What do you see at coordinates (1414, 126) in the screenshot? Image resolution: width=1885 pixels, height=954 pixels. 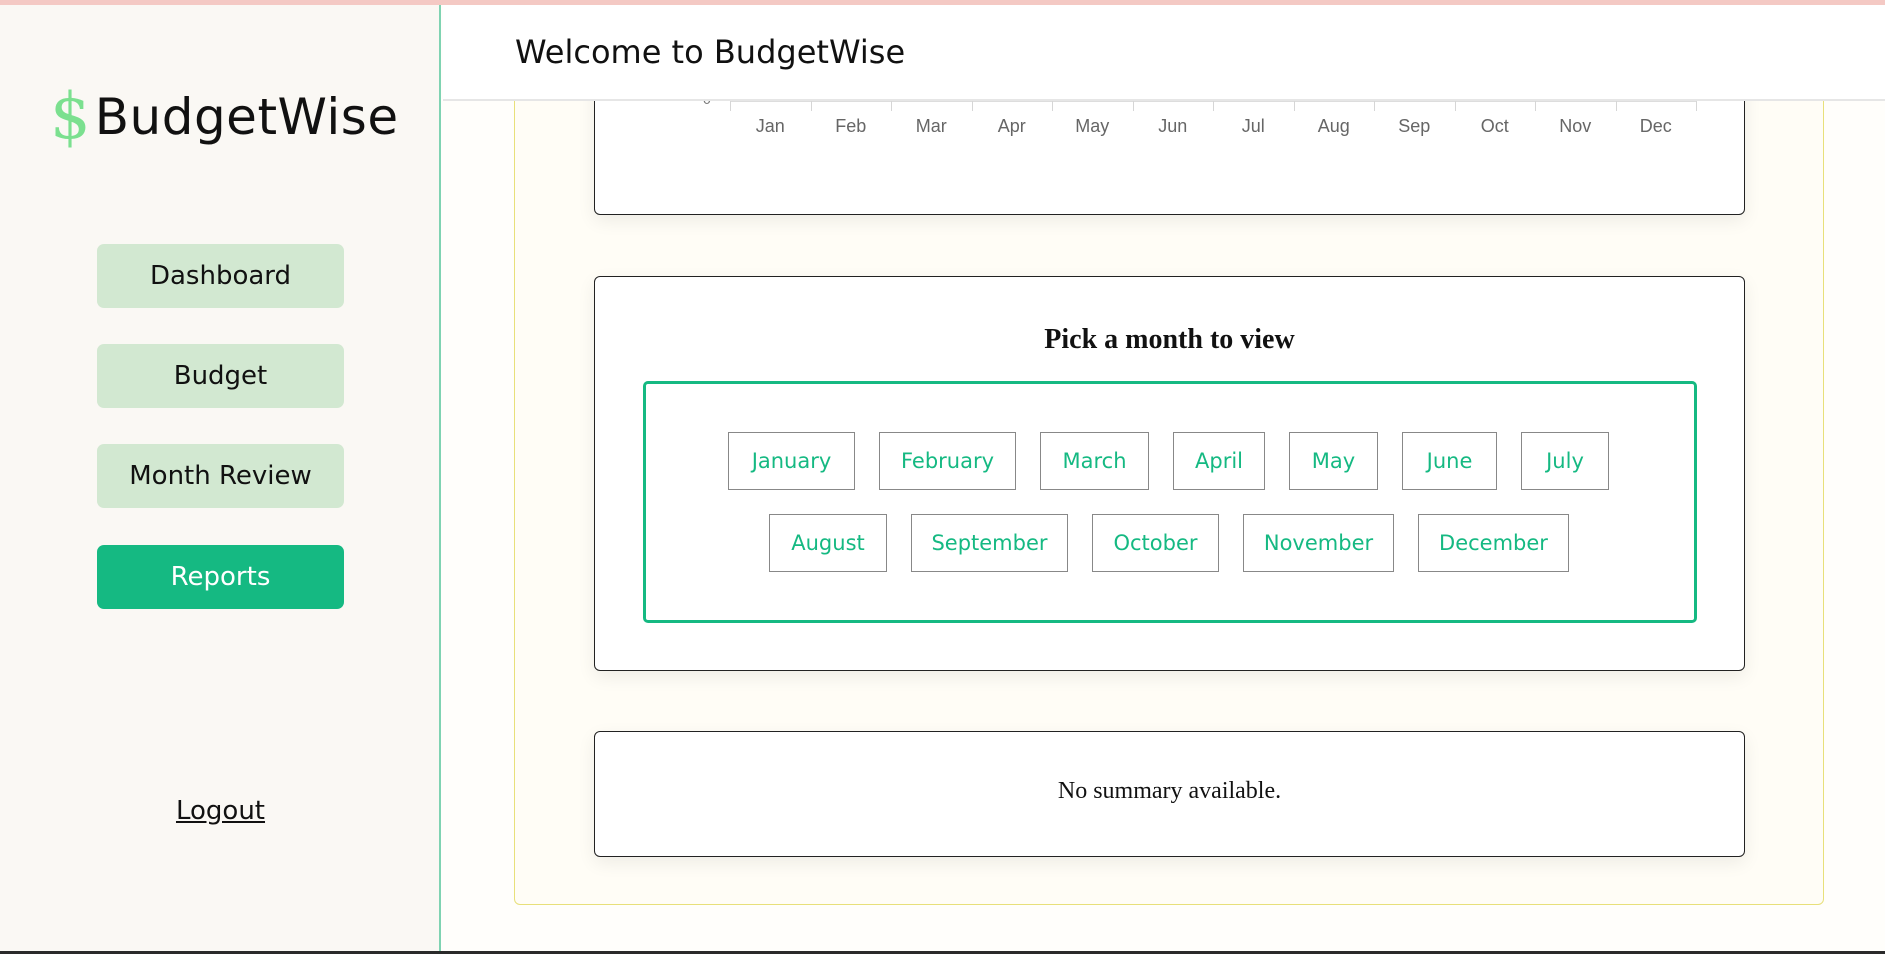 I see `x-axis-label-sep: Sep` at bounding box center [1414, 126].